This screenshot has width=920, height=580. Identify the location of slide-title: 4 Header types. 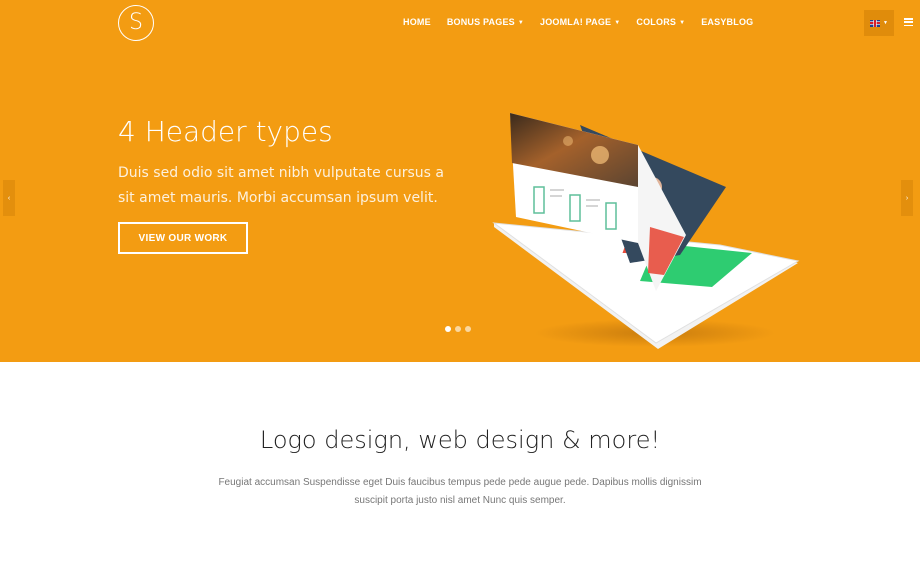
(225, 131).